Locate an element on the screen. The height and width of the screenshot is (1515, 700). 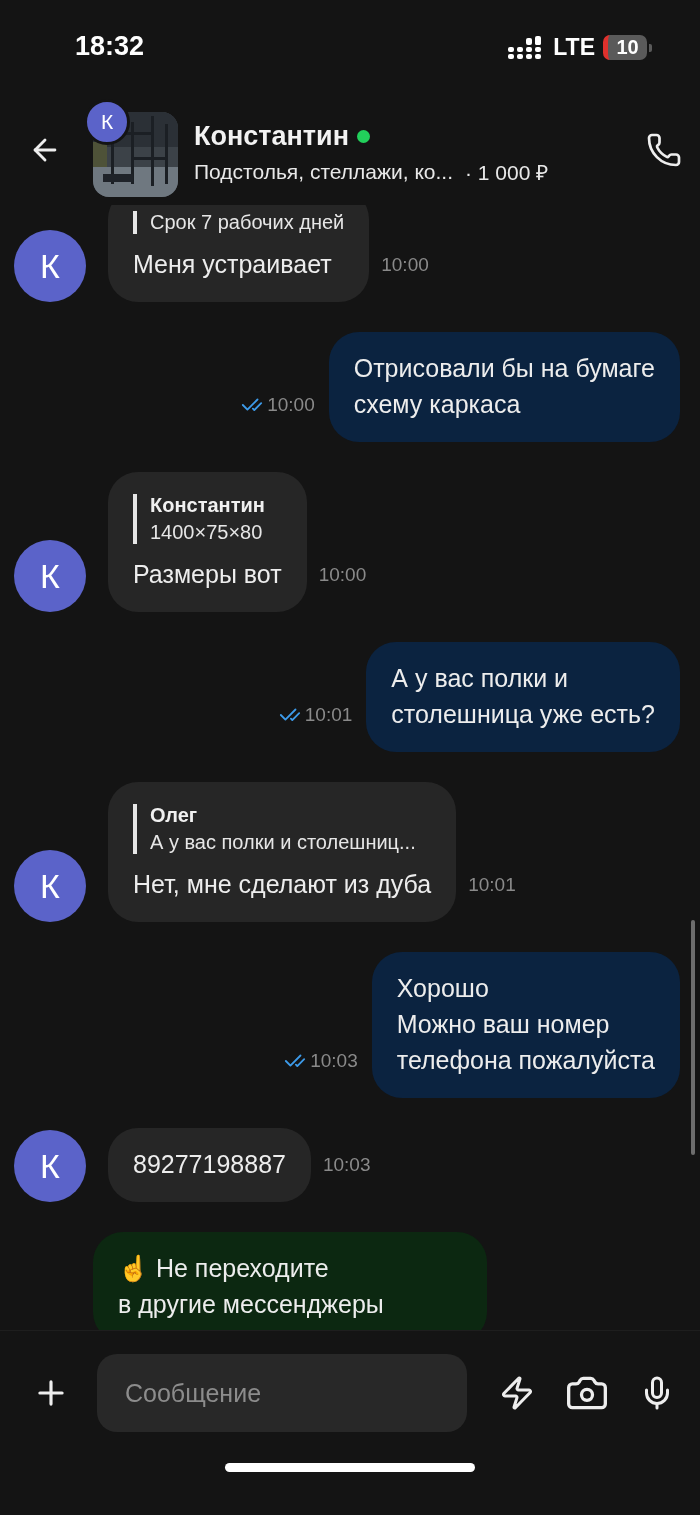
message-input: Сообщение is located at coordinates (282, 1393).